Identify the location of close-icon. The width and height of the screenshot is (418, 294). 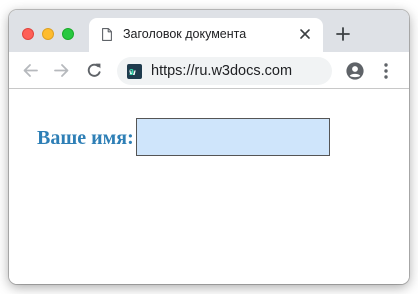
(305, 34).